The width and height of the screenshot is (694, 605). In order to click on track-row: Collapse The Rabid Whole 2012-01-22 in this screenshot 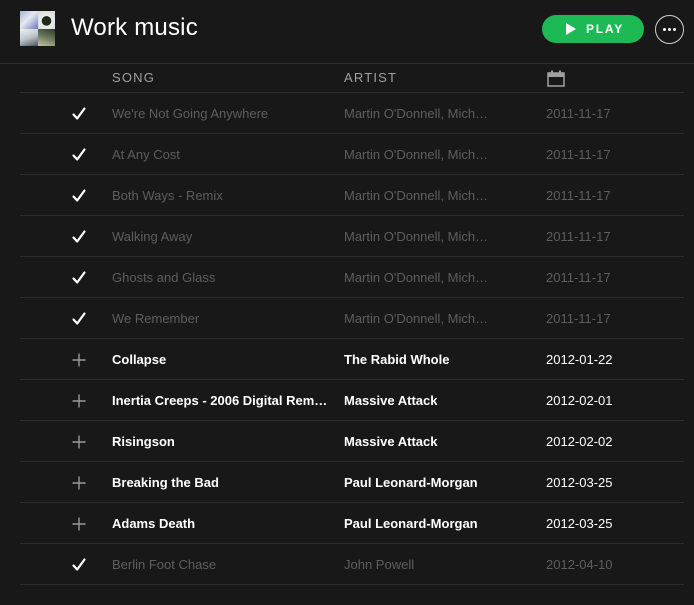, I will do `click(352, 358)`.